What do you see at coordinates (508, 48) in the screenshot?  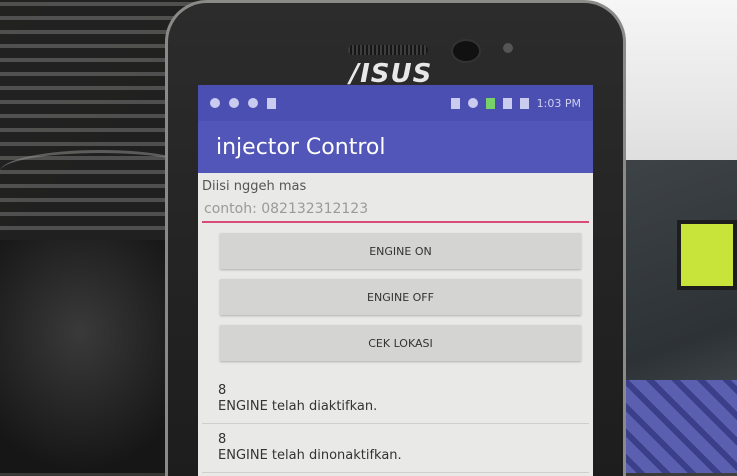 I see `proximity-sensor` at bounding box center [508, 48].